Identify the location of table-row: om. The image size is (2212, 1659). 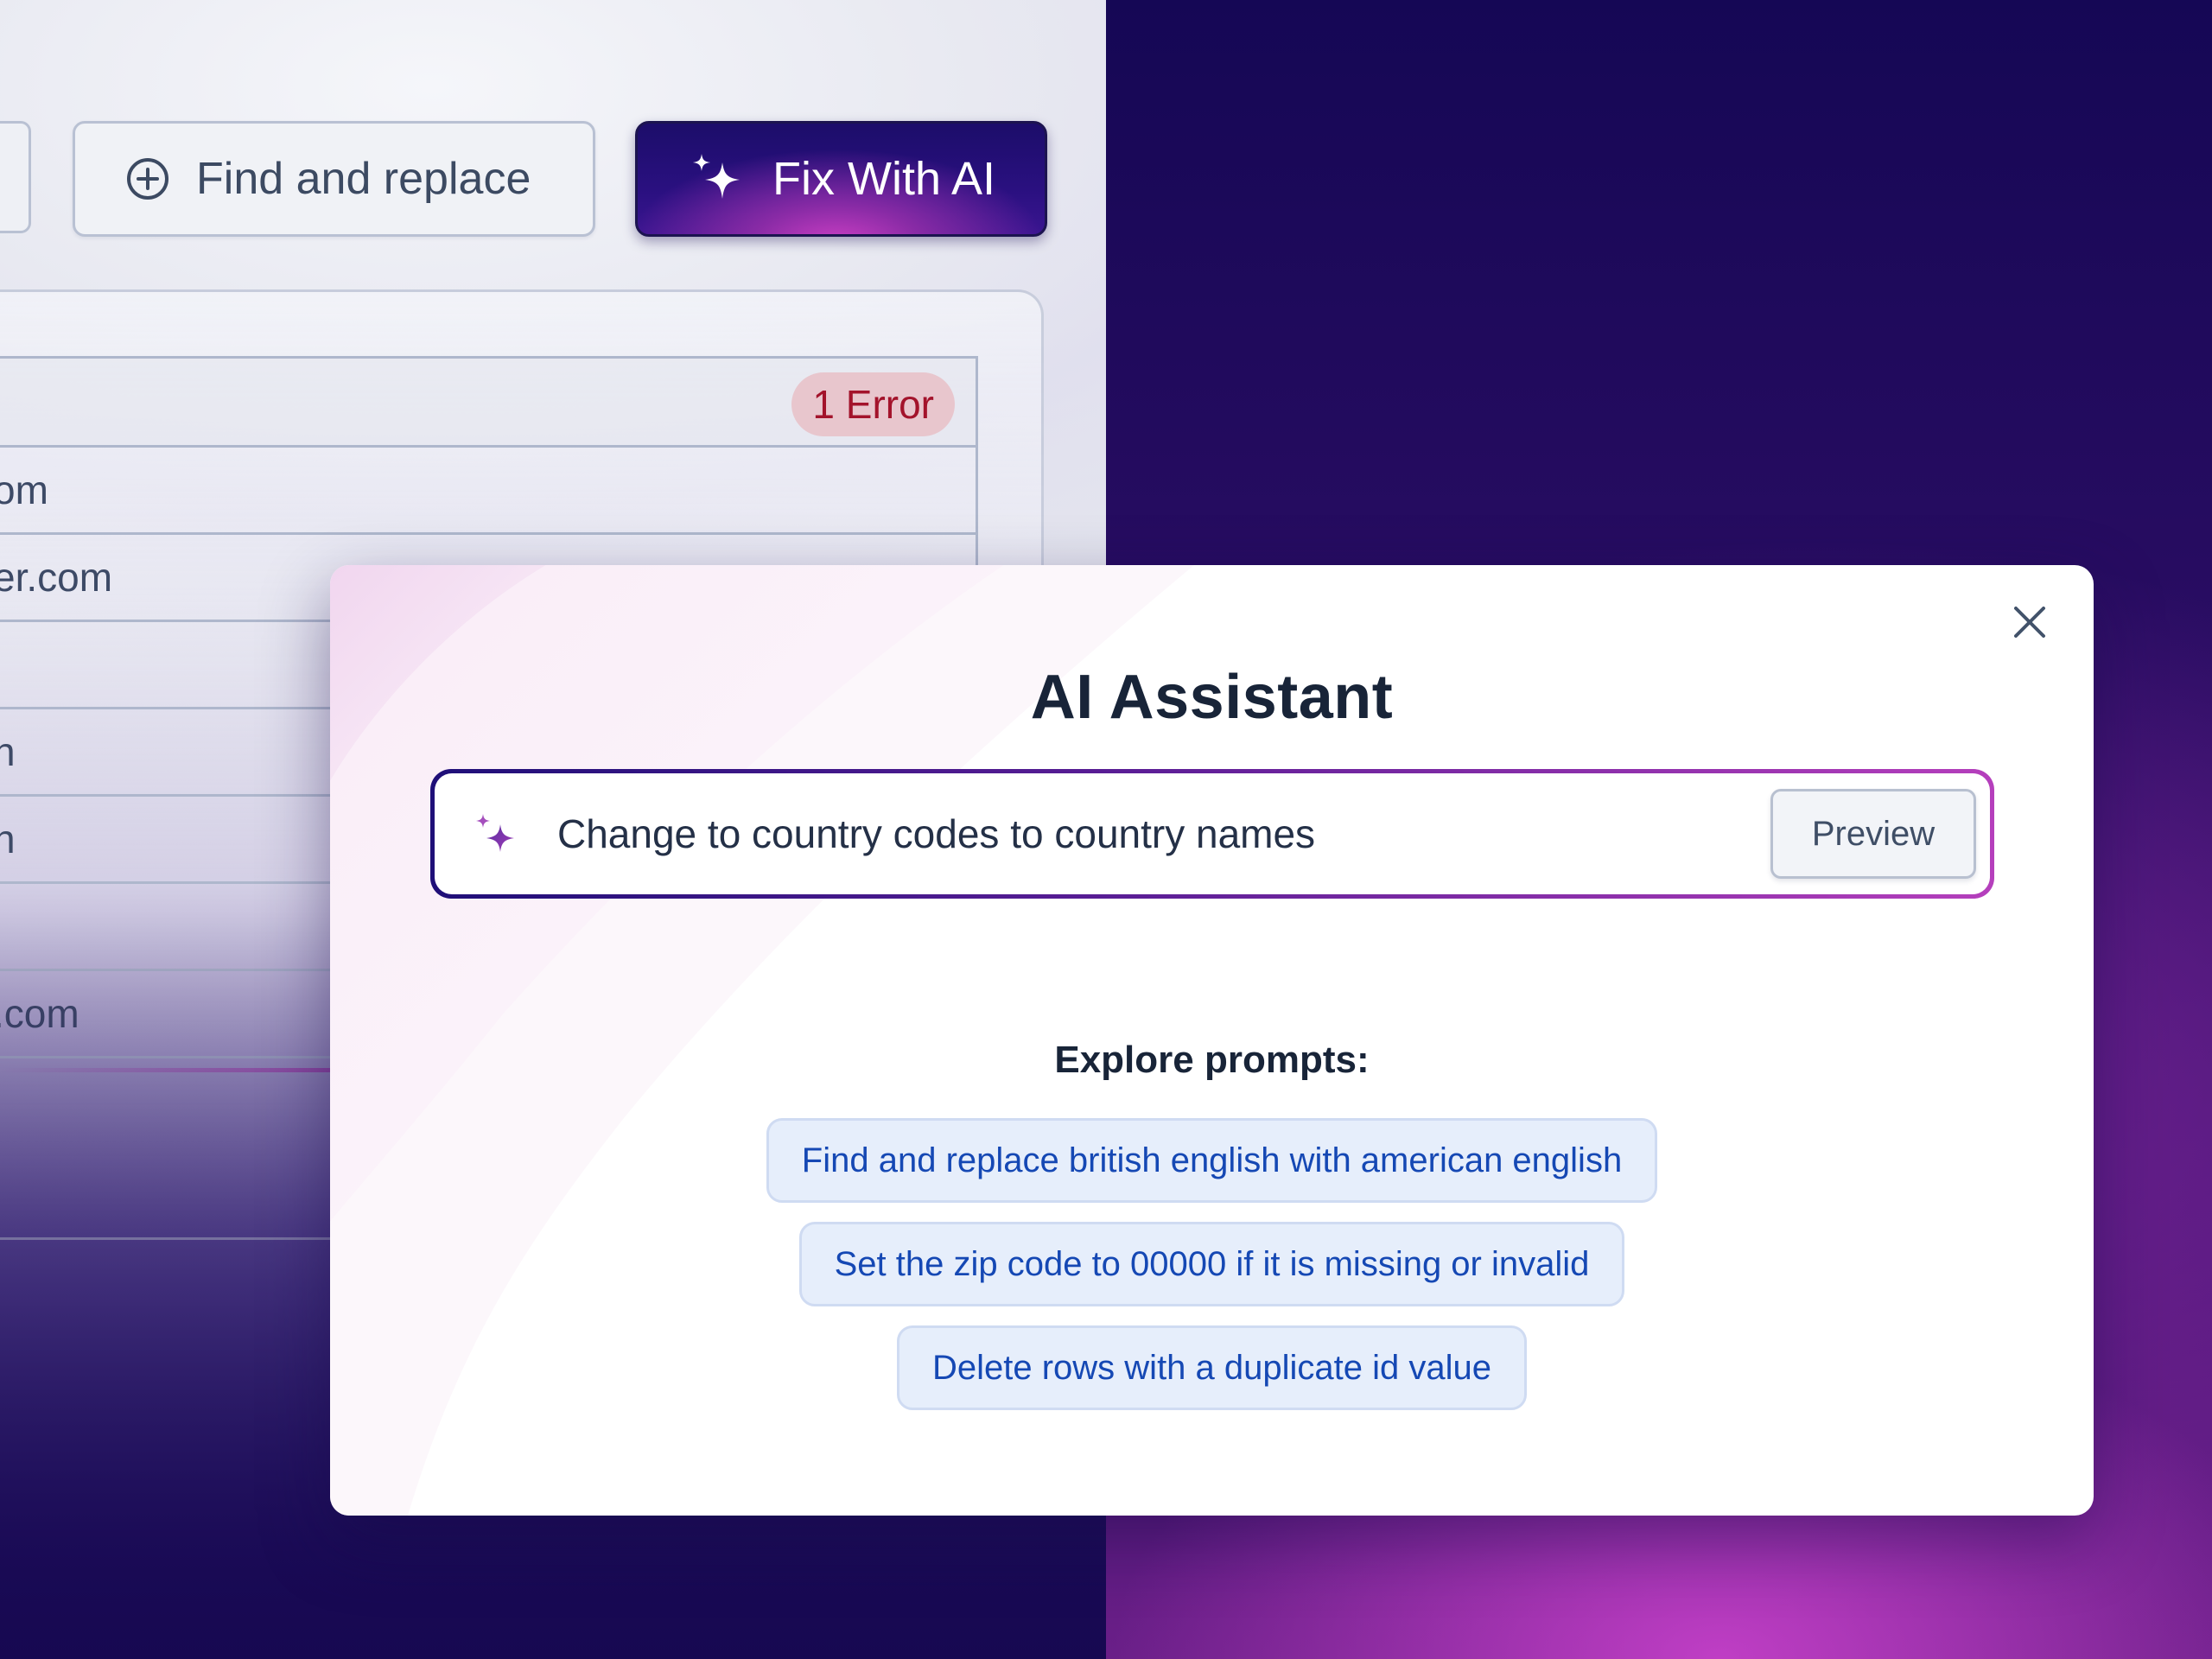
(489, 491).